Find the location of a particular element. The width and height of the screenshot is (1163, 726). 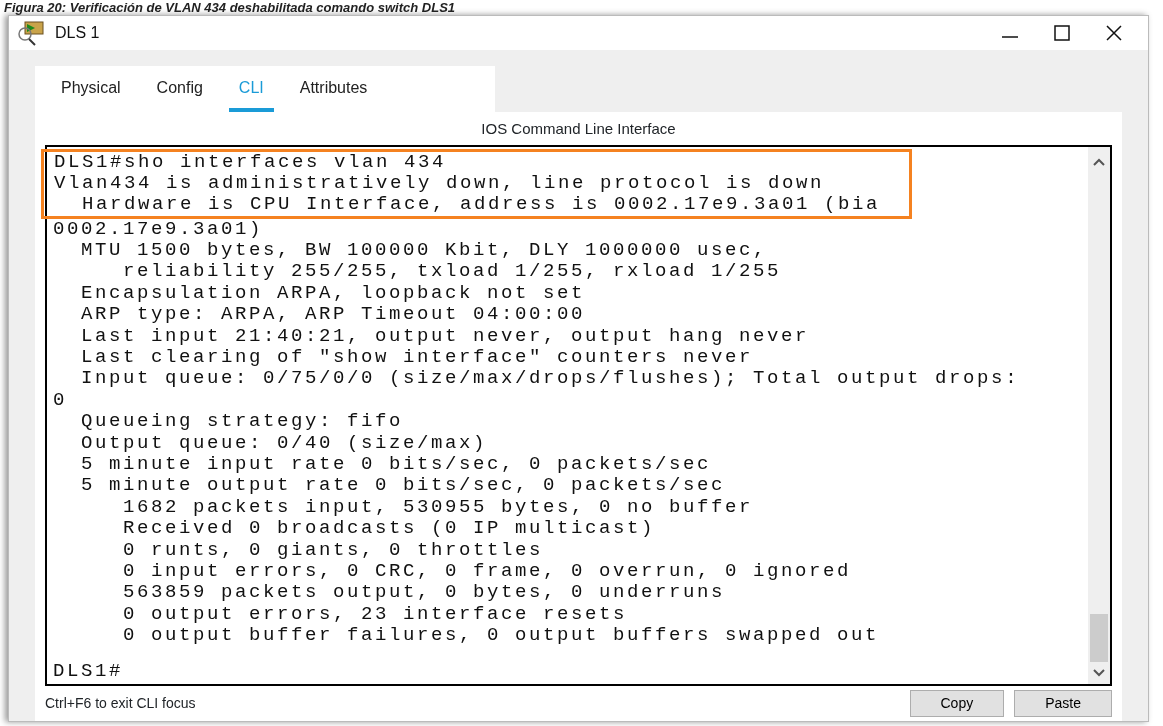

terminal-line: 0 input errors, 0 CRC, 0 frame, 0 overrun, 0 ignored is located at coordinates (487, 571).